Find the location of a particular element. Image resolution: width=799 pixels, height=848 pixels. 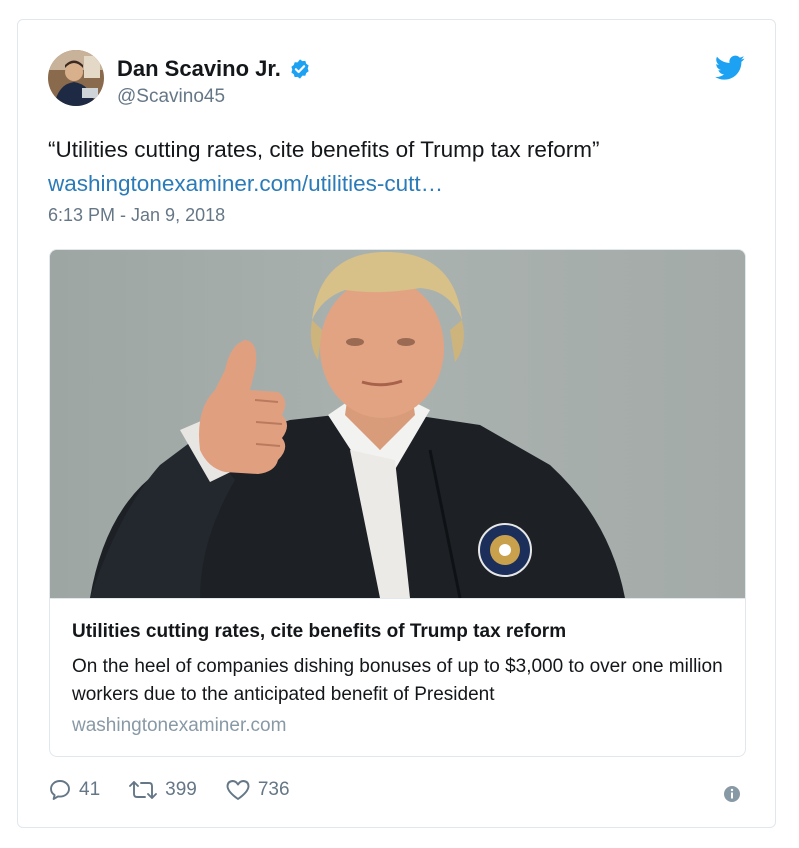

reply-count: 41 is located at coordinates (90, 789).